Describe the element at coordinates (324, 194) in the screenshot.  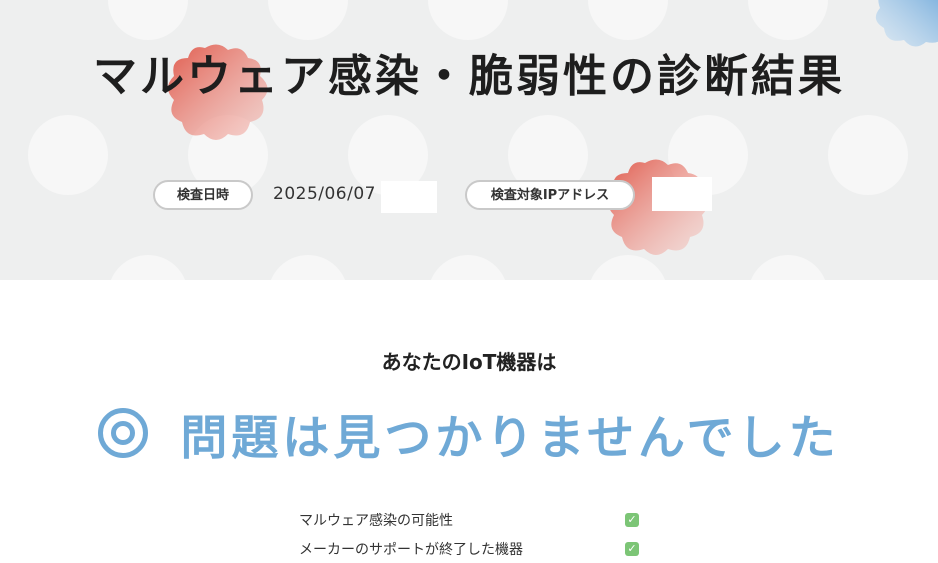
I see `inspection-date-value: 2025/06/07` at that location.